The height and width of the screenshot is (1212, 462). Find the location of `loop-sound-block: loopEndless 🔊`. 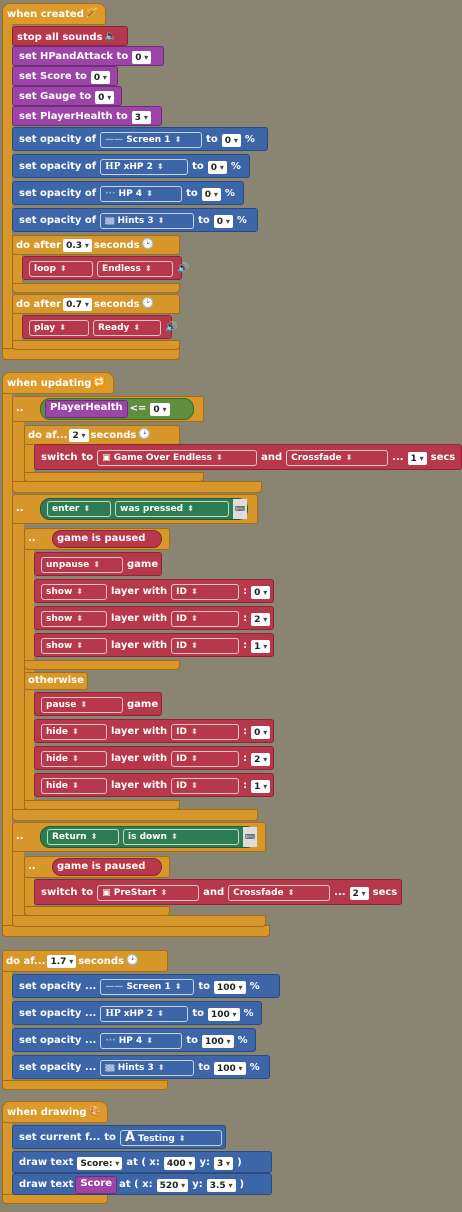

loop-sound-block: loopEndless 🔊 is located at coordinates (105, 268).